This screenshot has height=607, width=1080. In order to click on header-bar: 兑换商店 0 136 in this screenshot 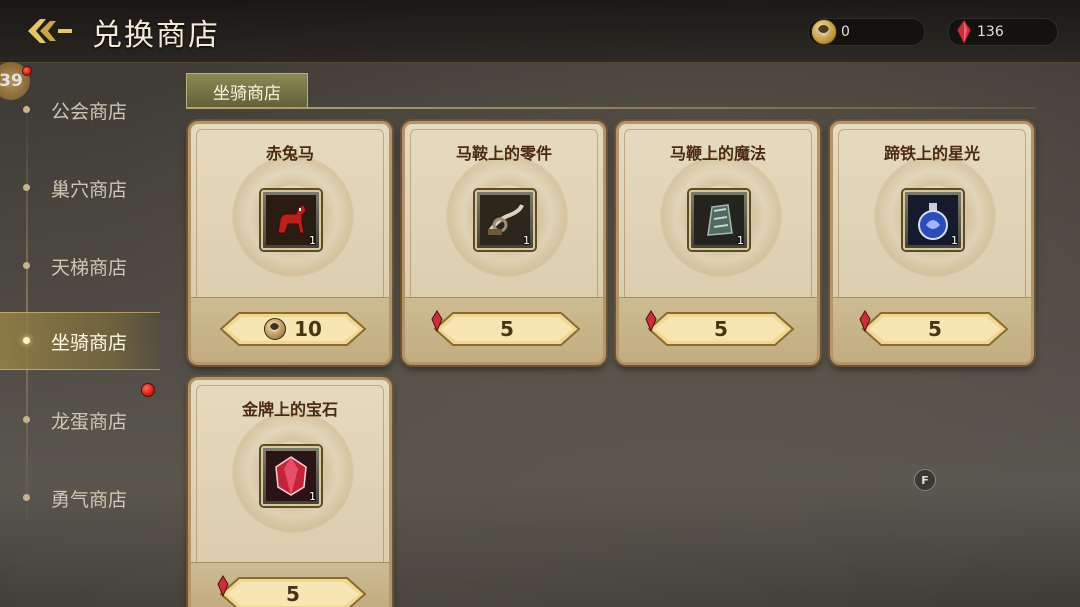, I will do `click(540, 31)`.